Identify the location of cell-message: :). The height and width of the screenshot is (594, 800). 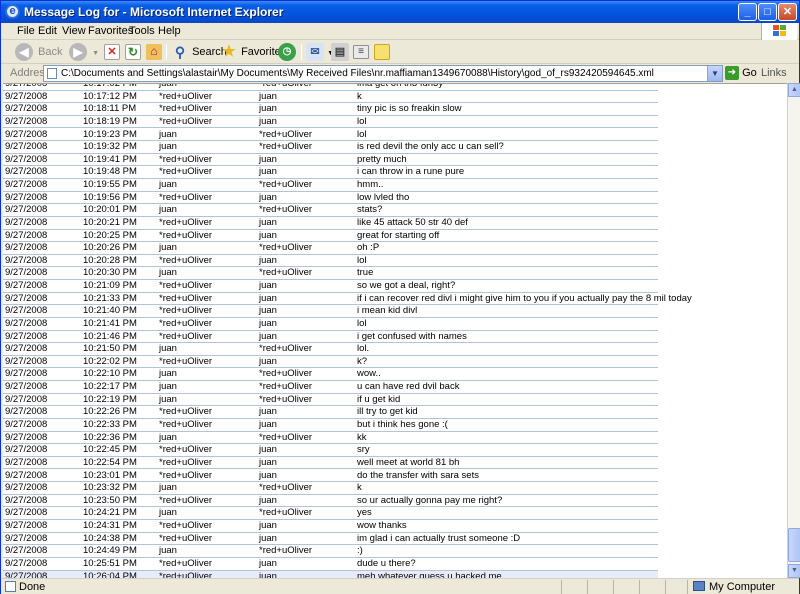
(360, 551).